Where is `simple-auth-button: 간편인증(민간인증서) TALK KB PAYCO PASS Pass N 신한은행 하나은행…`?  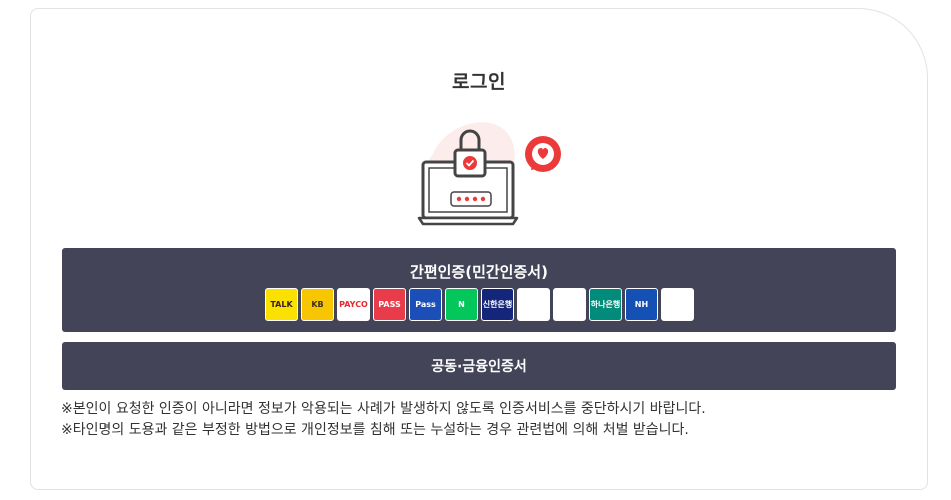
simple-auth-button: 간편인증(민간인증서) TALK KB PAYCO PASS Pass N 신한은행 하나은행… is located at coordinates (479, 290).